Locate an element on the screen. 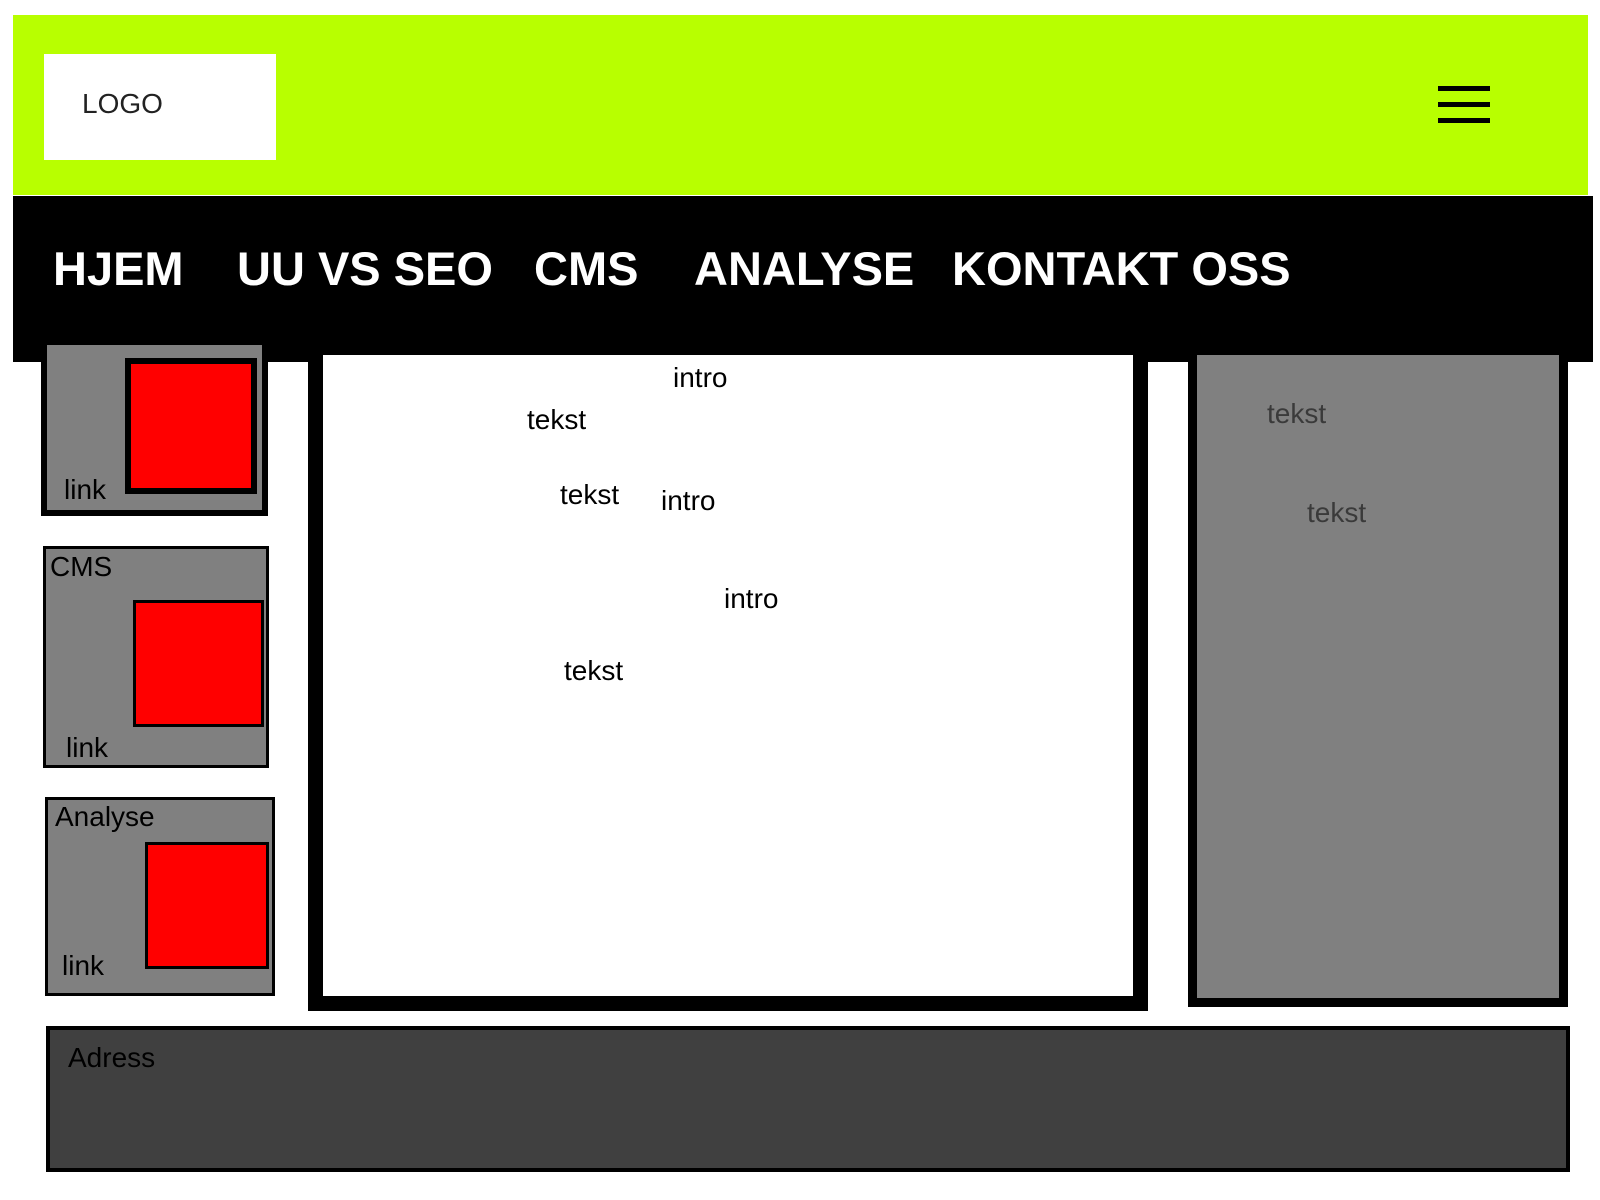  sidebar-card-1-image is located at coordinates (191, 426).